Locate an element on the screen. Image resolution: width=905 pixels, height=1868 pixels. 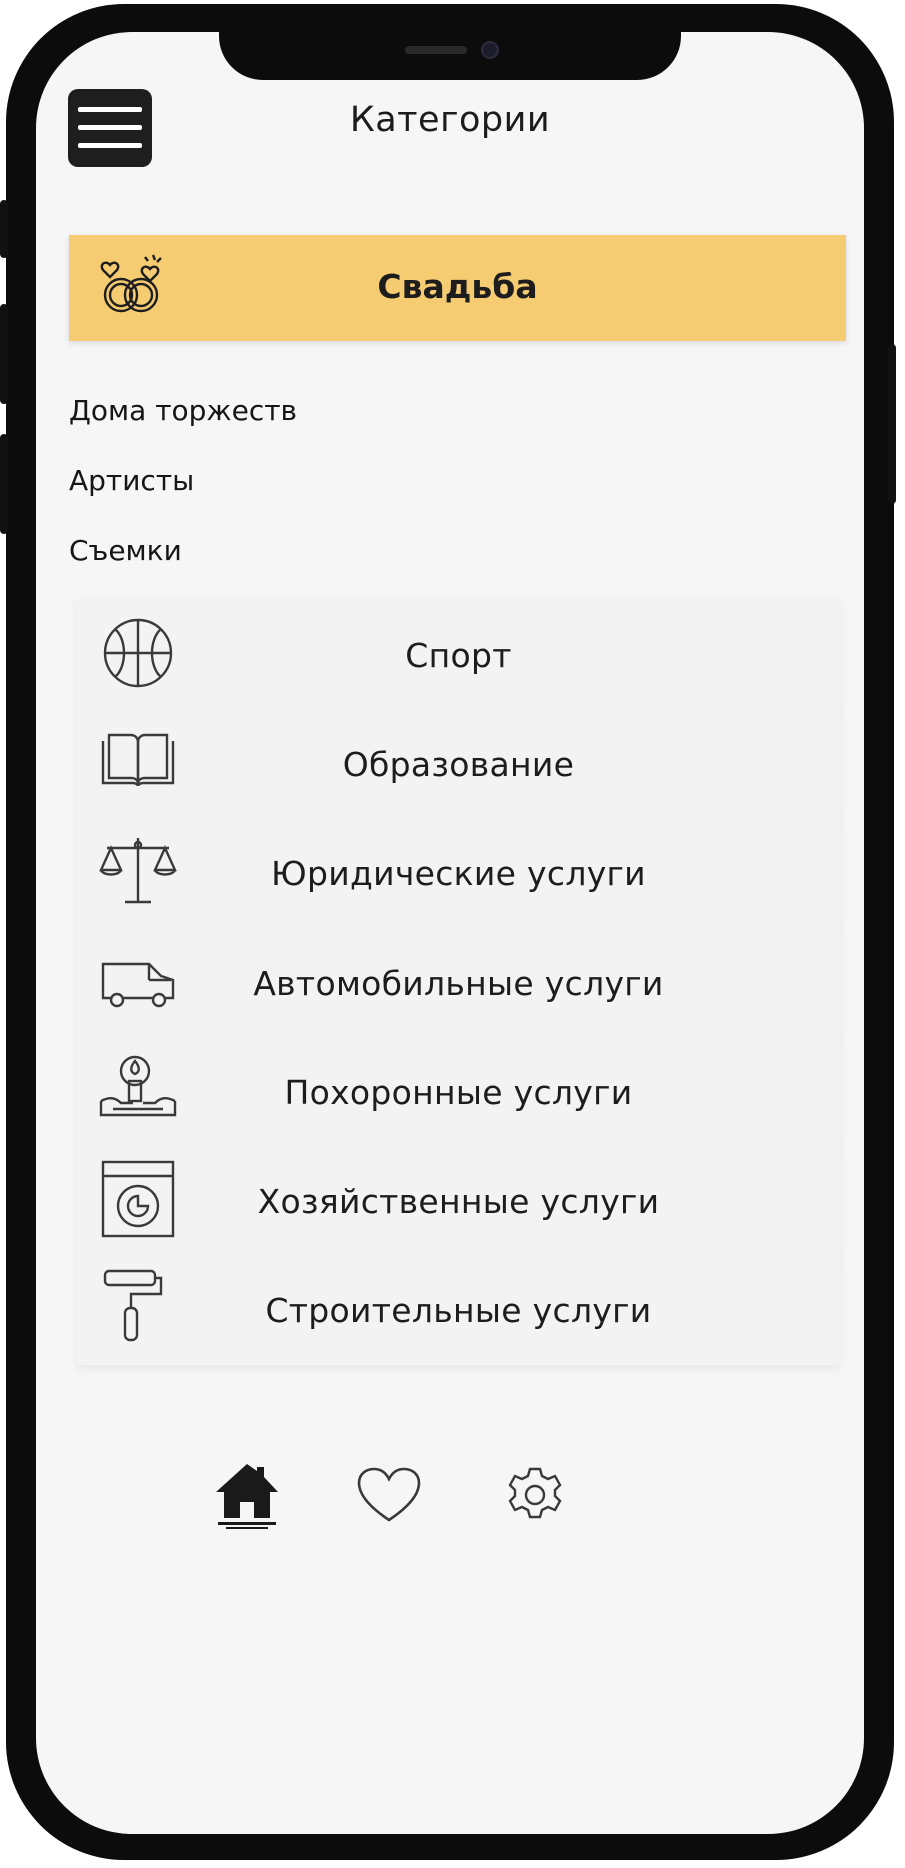
nav-favorites is located at coordinates (389, 1496).